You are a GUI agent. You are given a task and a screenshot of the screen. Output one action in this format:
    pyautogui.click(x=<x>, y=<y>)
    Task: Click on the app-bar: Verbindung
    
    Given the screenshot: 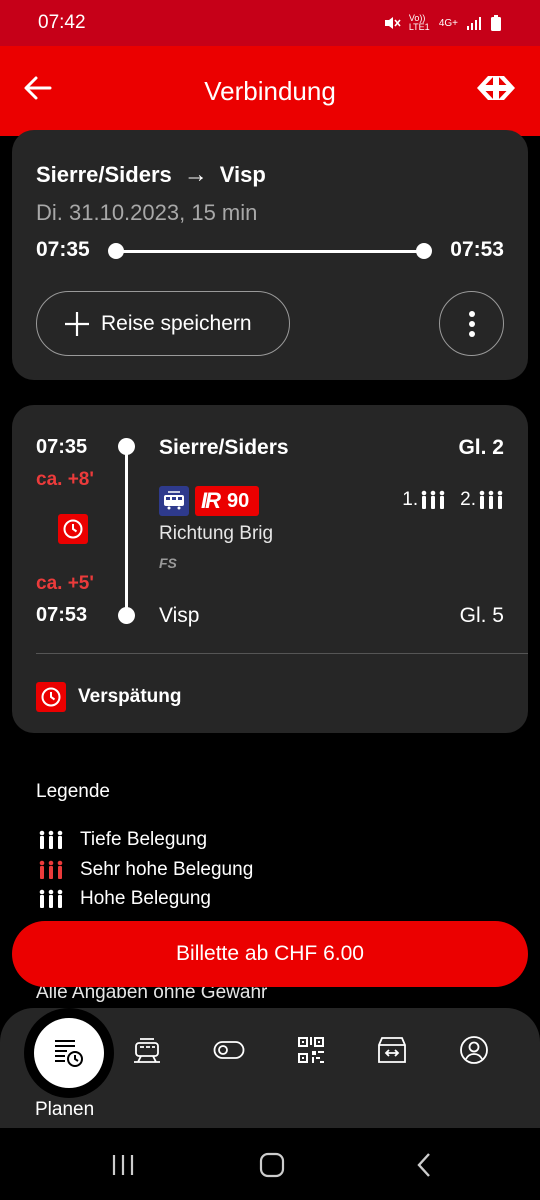 What is the action you would take?
    pyautogui.click(x=270, y=91)
    